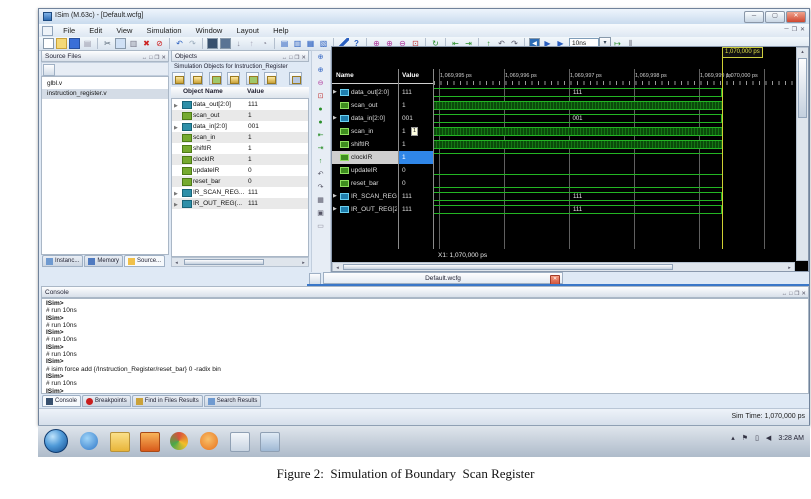 This screenshot has width=811, height=499. Describe the element at coordinates (303, 58) in the screenshot. I see `close-icon: ✕` at that location.